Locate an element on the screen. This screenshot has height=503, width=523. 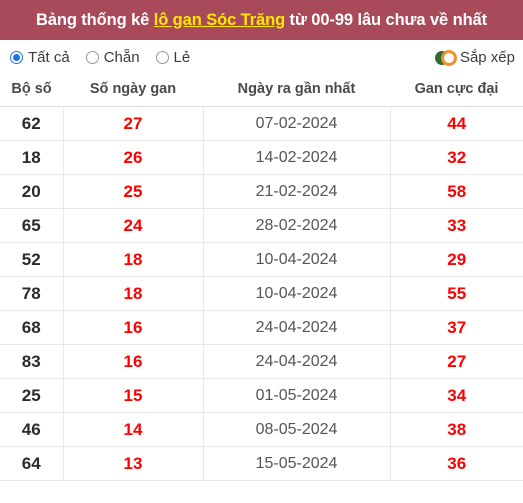
page-title-link: lô gan Sóc Trăng is located at coordinates (219, 20).